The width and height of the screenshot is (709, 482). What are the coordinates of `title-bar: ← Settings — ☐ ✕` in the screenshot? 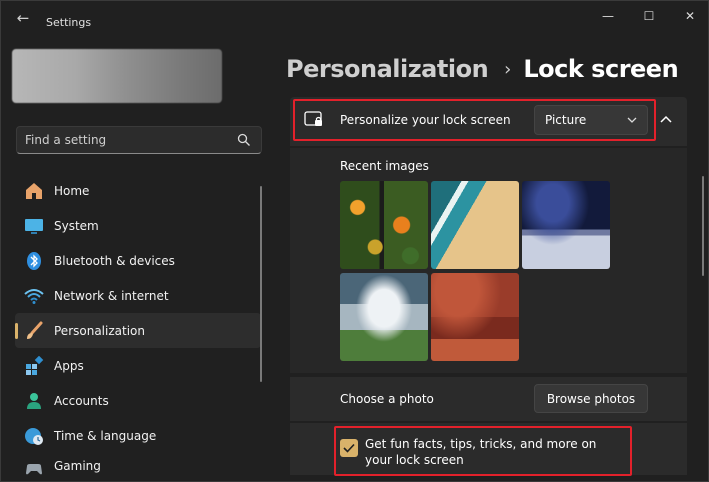 It's located at (355, 18).